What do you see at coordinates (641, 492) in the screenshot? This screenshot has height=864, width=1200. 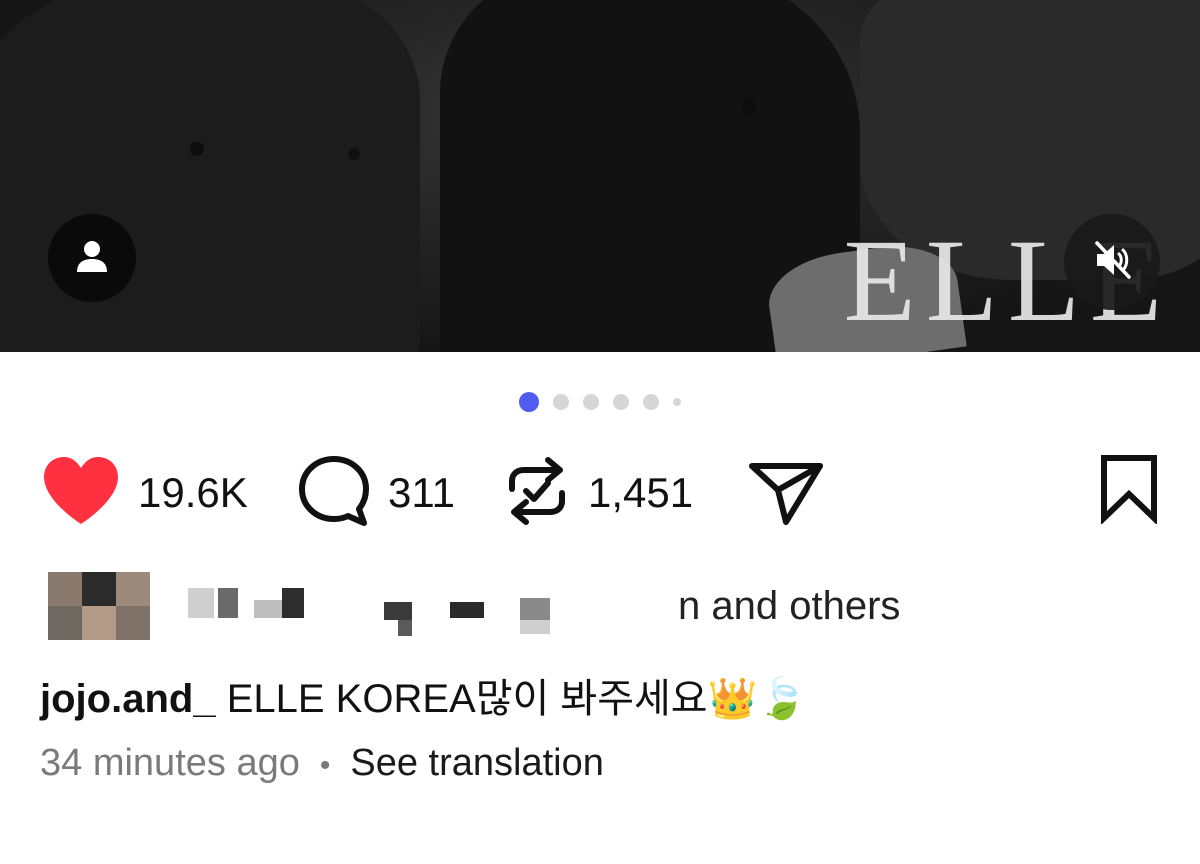 I see `repost-count: 1,451` at bounding box center [641, 492].